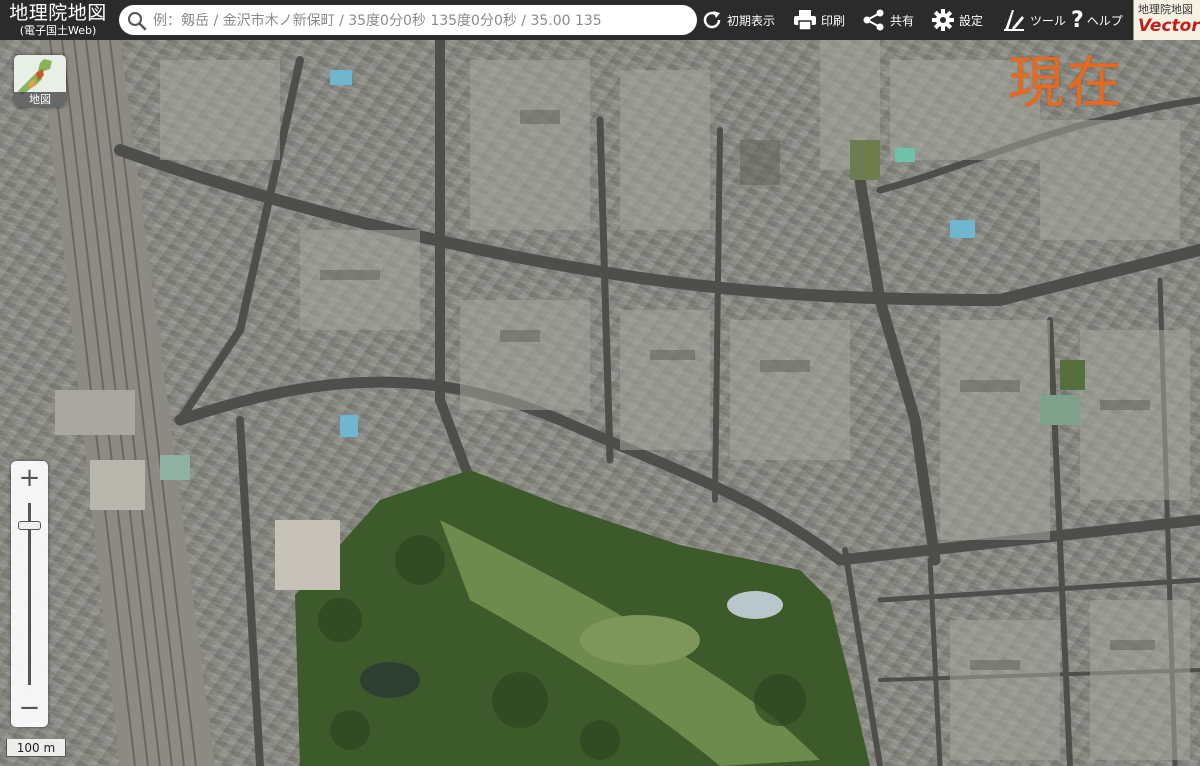 This screenshot has height=766, width=1200. I want to click on gear-icon, so click(943, 20).